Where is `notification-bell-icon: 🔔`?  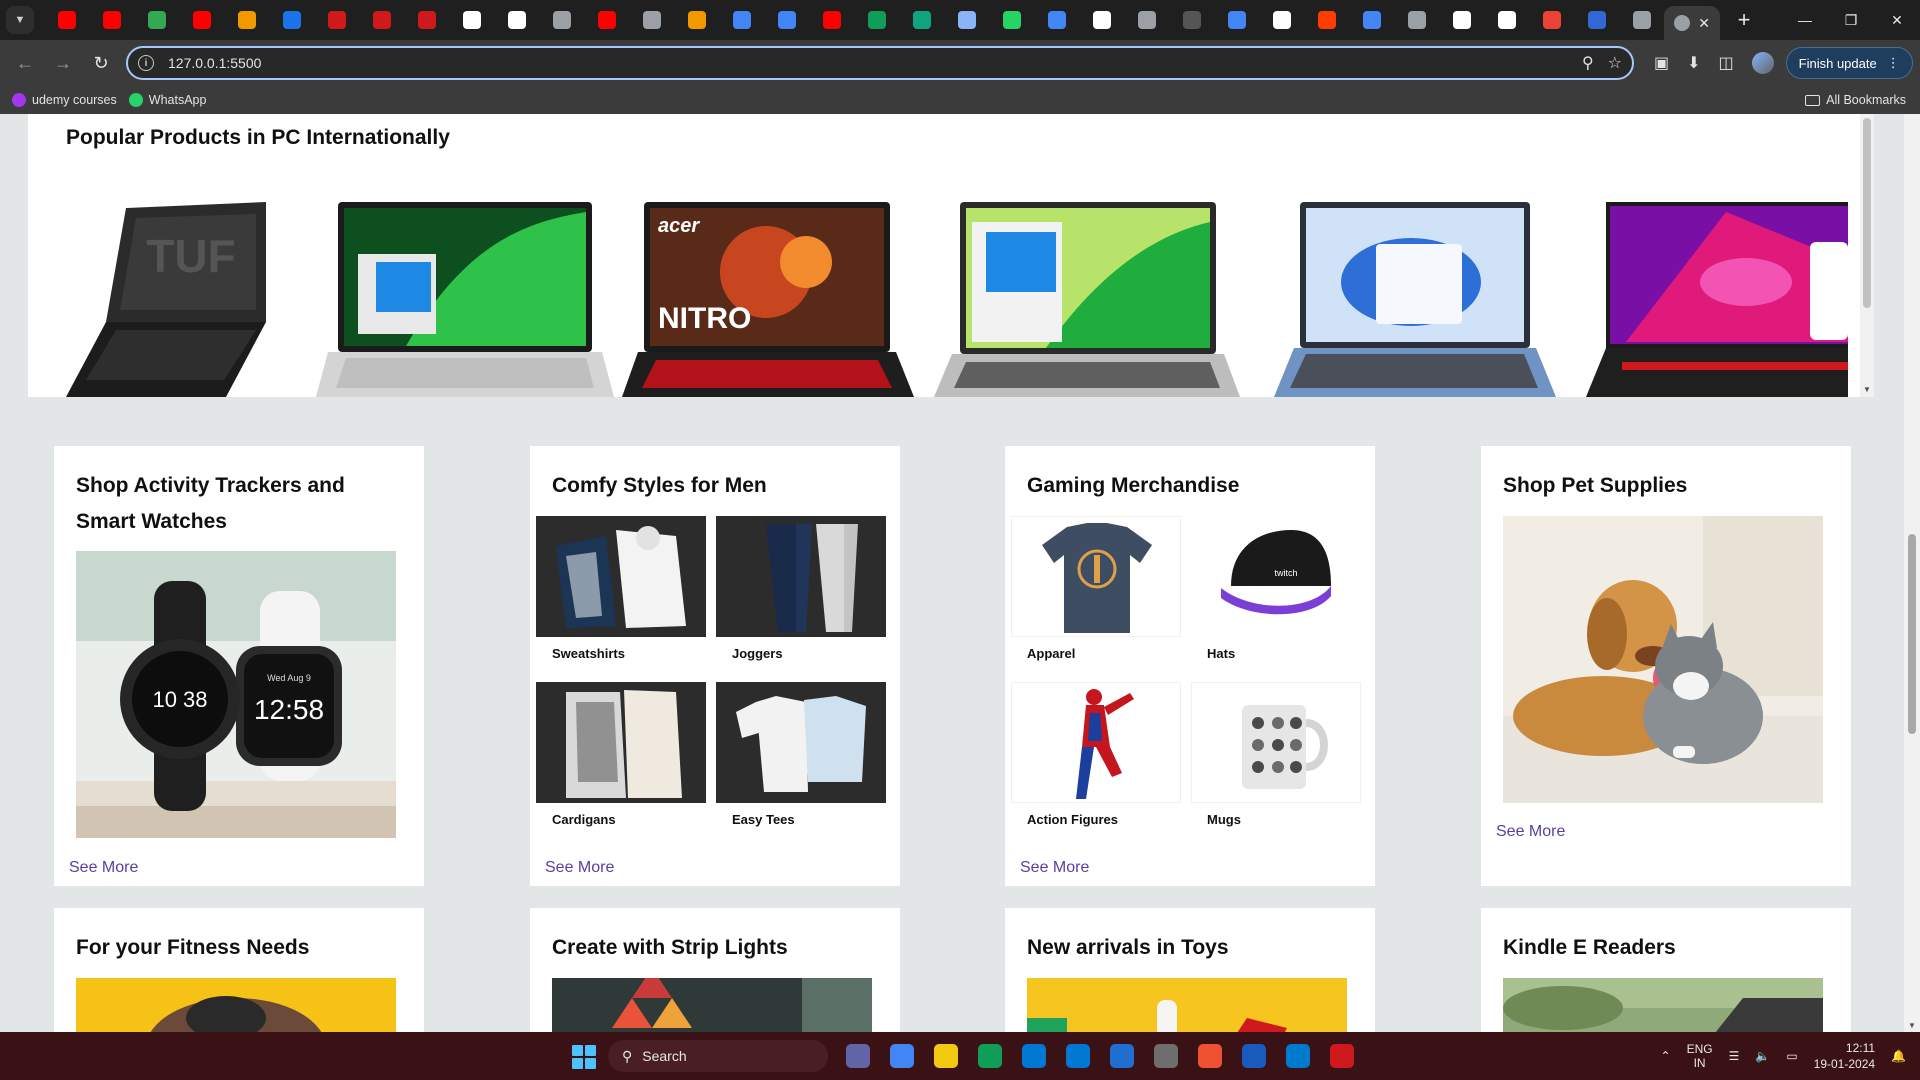 notification-bell-icon: 🔔 is located at coordinates (1898, 1056).